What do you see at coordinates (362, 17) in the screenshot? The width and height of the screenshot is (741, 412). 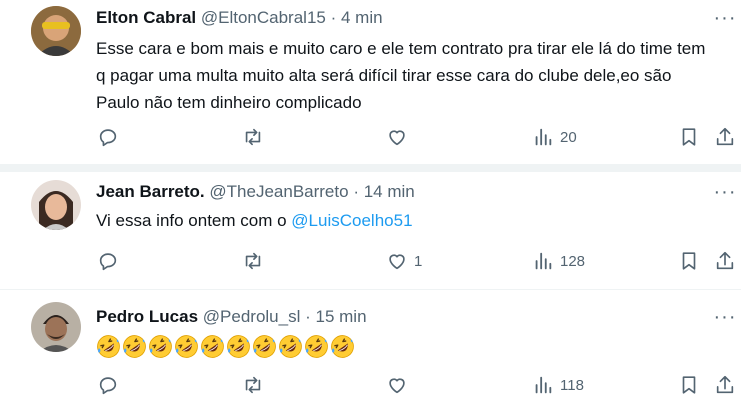 I see `timestamp: 4 min` at bounding box center [362, 17].